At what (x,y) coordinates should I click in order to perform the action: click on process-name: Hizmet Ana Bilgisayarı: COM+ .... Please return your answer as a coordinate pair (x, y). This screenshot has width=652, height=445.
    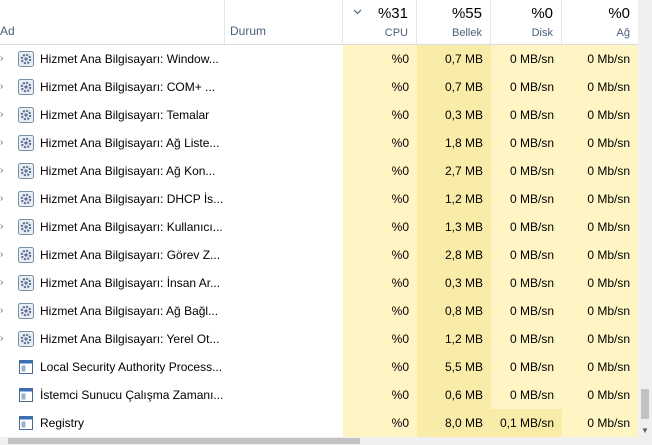
    Looking at the image, I should click on (128, 87).